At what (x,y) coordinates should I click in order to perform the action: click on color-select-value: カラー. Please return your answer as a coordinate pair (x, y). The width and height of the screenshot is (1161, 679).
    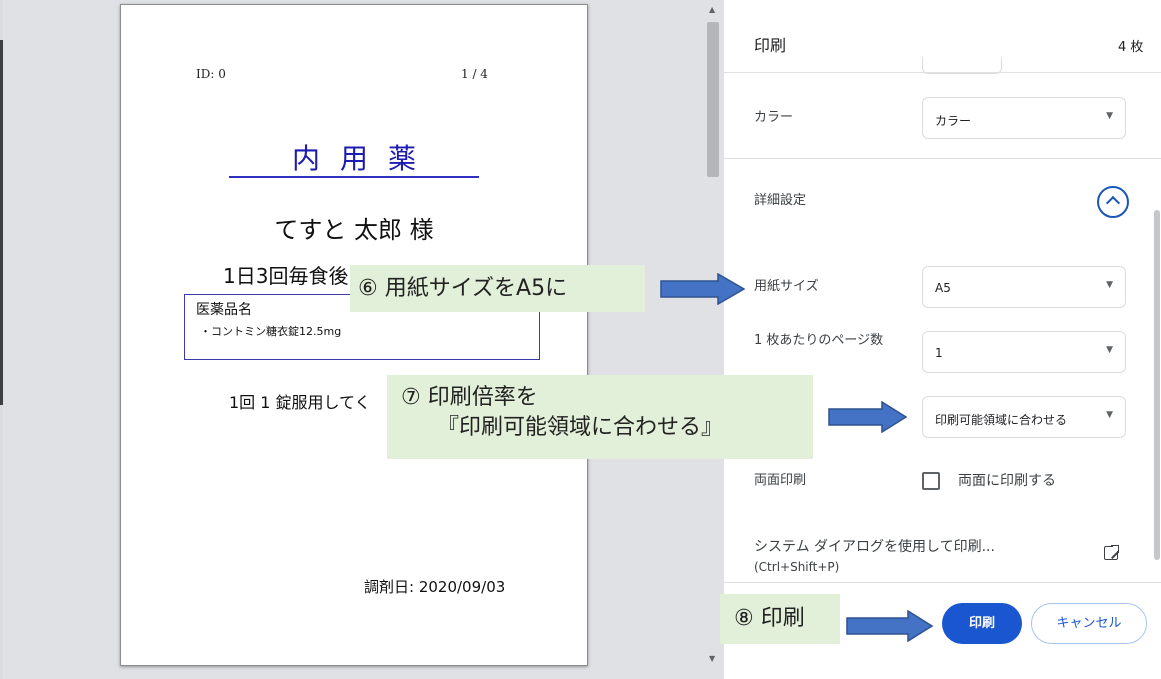
    Looking at the image, I should click on (953, 121).